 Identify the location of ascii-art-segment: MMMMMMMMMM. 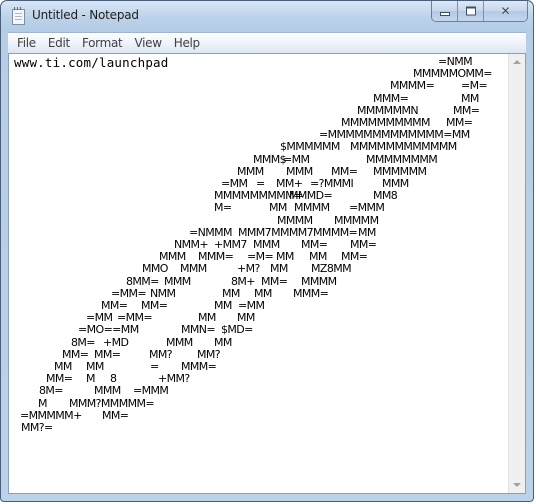
(386, 122).